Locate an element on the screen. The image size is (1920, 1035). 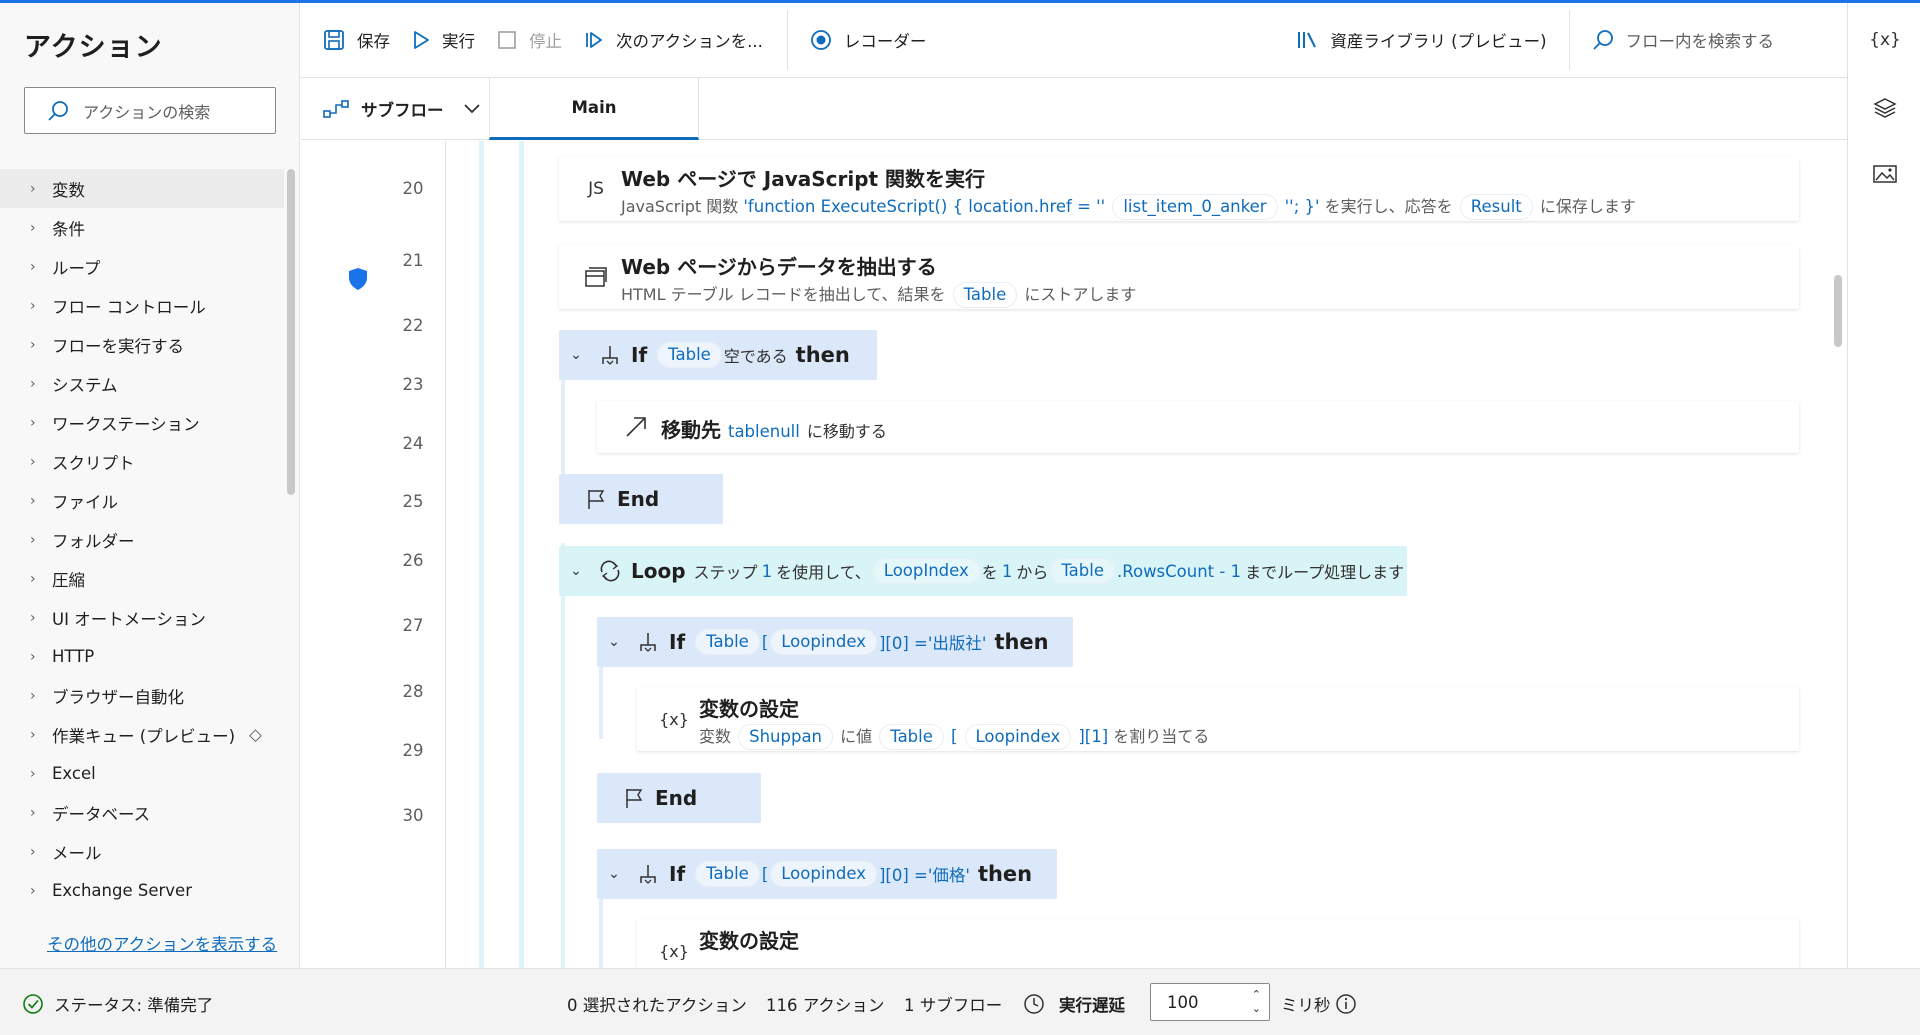
flow-search-input: フロー内を検索する is located at coordinates (1683, 40).